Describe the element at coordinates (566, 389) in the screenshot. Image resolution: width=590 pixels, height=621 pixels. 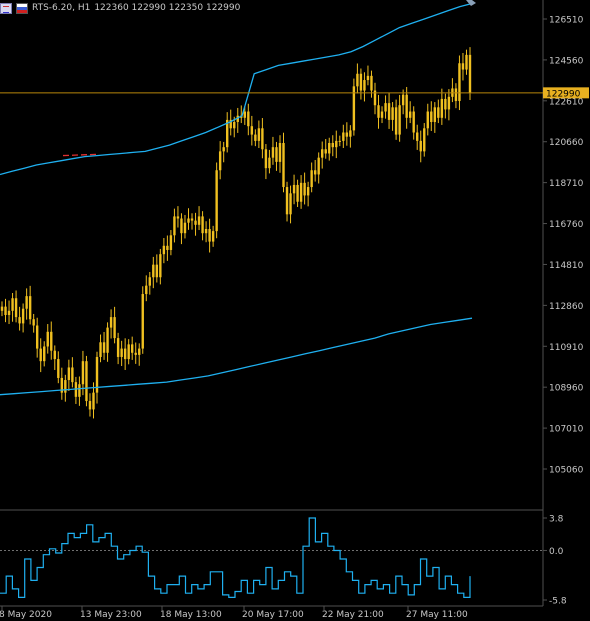
I see `price-tick-label: 108960` at that location.